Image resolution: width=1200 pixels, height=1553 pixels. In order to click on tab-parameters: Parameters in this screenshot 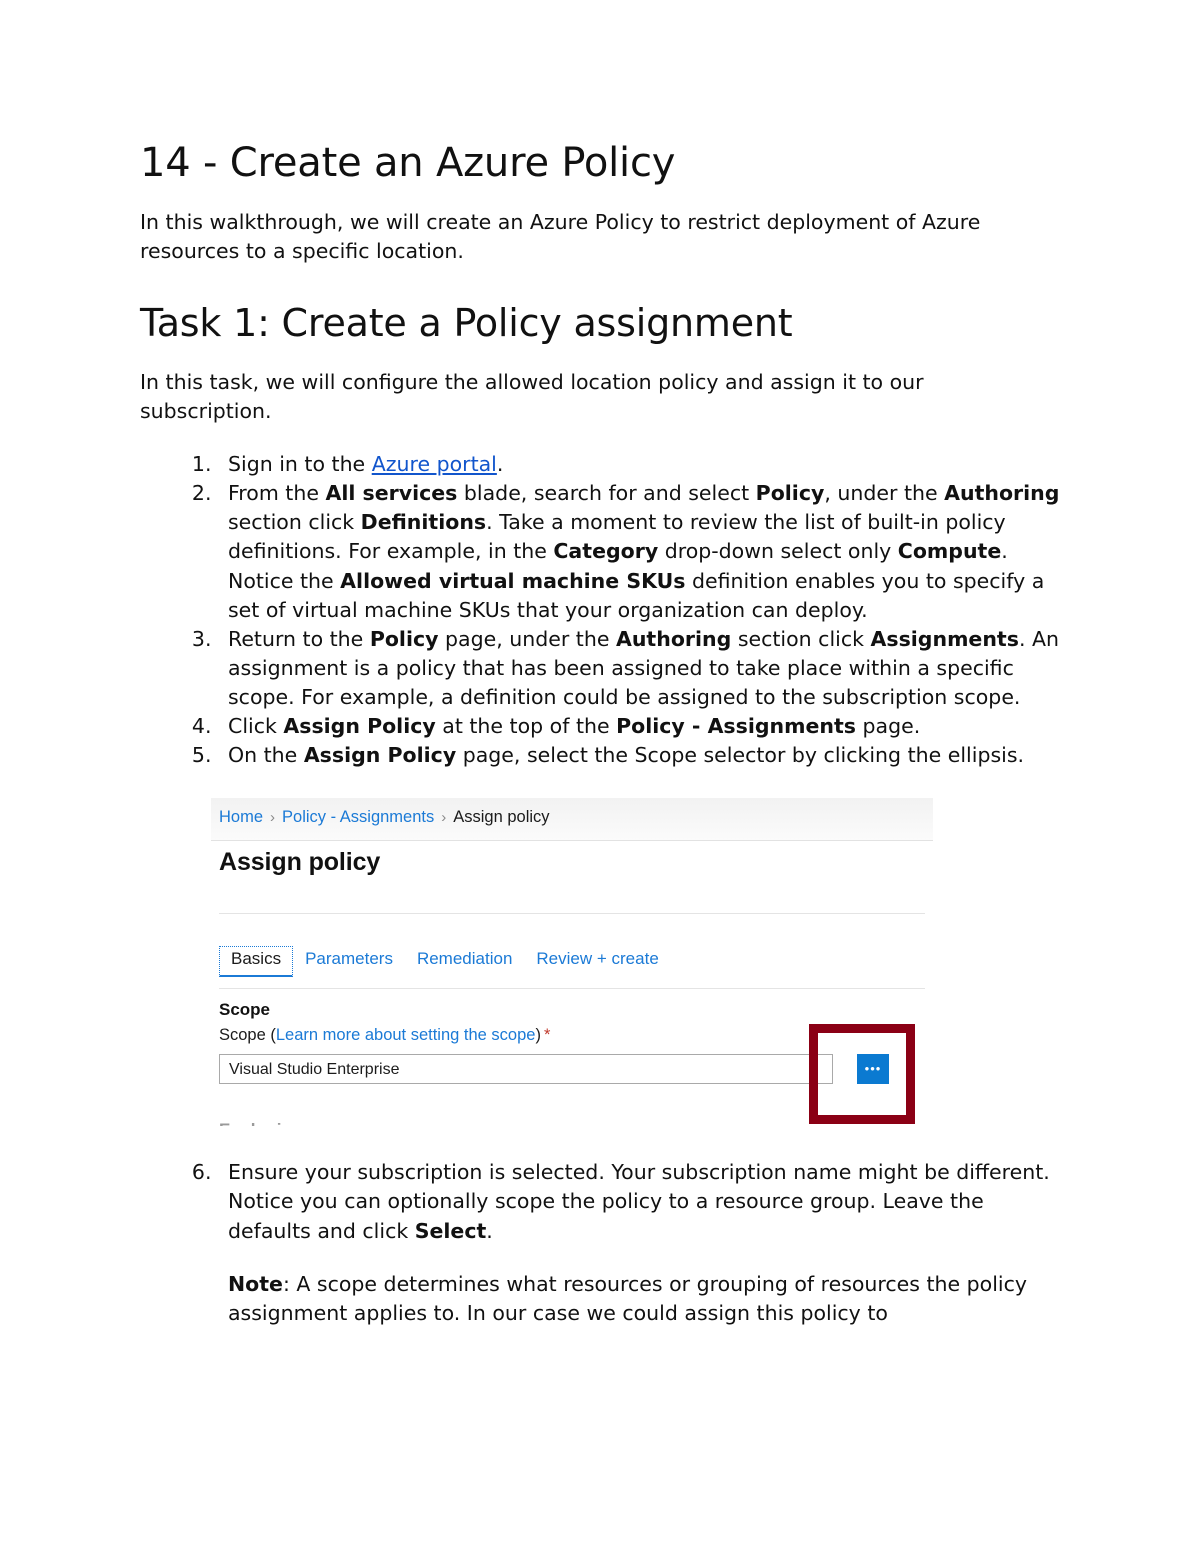, I will do `click(349, 961)`.